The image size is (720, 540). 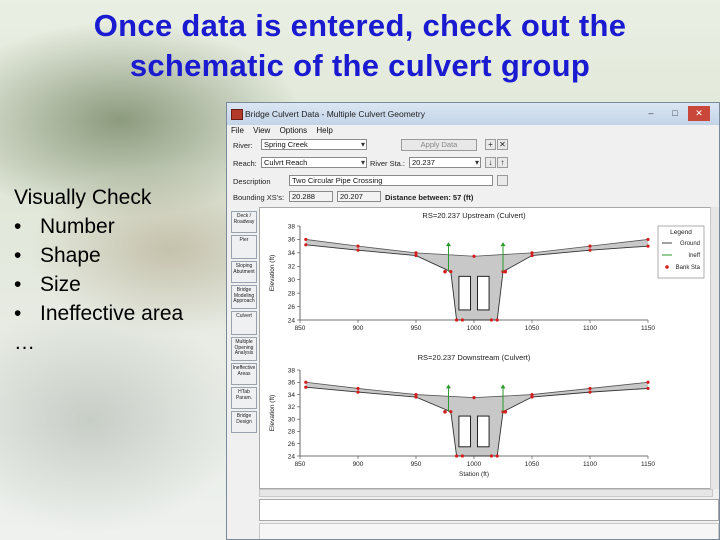 I want to click on title-line-1: Once data is entered, check out the, so click(x=360, y=25).